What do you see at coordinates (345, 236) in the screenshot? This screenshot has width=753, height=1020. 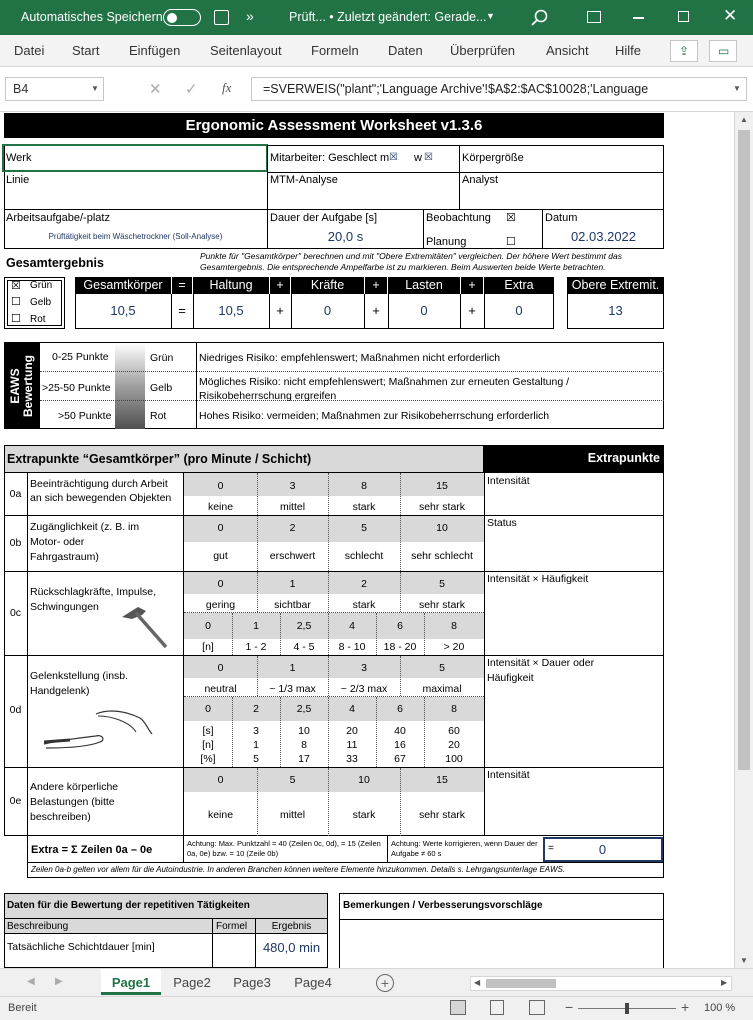 I see `dauer-value: 20,0 s` at bounding box center [345, 236].